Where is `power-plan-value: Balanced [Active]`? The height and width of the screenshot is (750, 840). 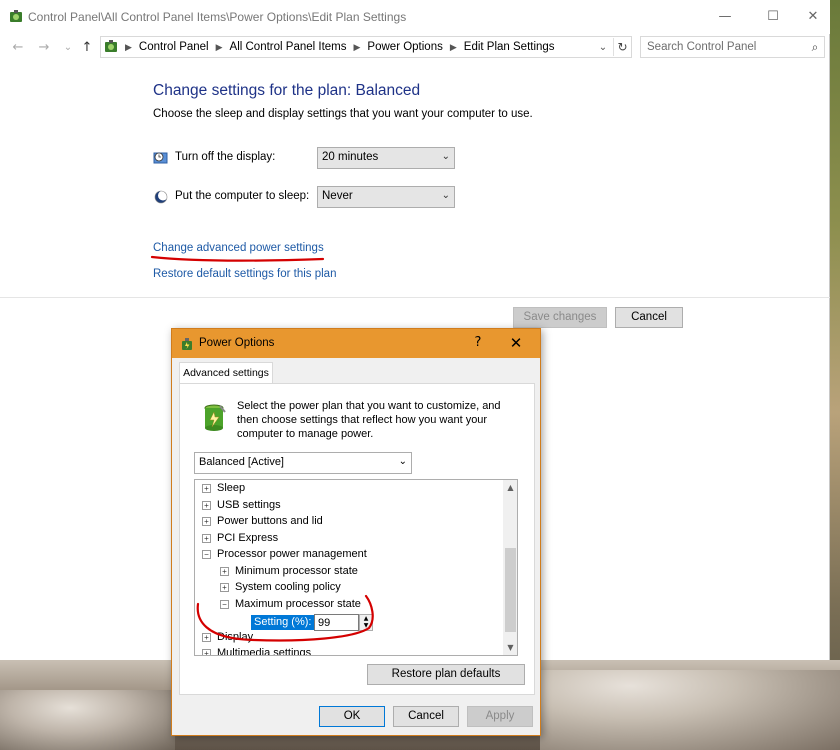 power-plan-value: Balanced [Active] is located at coordinates (241, 462).